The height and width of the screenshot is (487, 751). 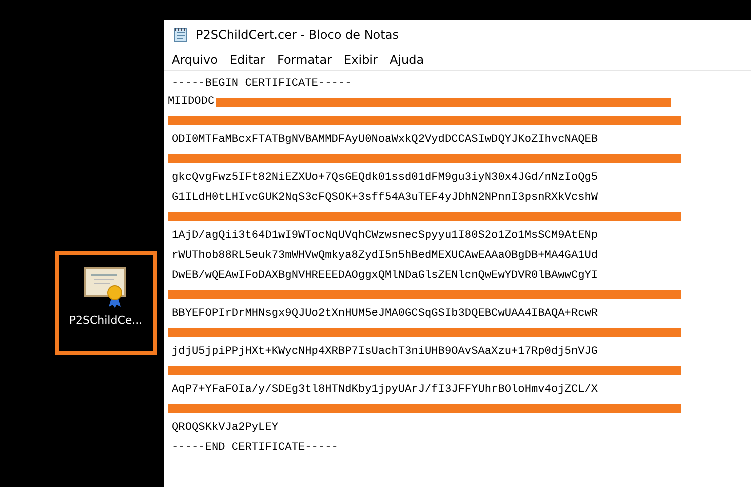 I want to click on text-line: jdjU5jpiPPjHXt+KWycNHp4XRBP7IsUachT3niUHB9OAvSAaXzu+17Rp0dj5nVJG, so click(x=385, y=352).